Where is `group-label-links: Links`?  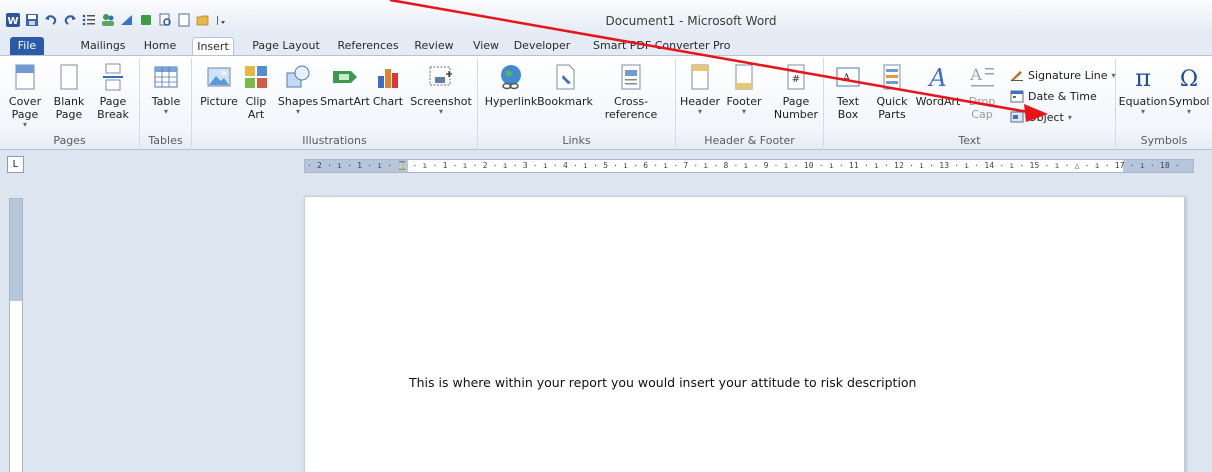
group-label-links: Links is located at coordinates (576, 140).